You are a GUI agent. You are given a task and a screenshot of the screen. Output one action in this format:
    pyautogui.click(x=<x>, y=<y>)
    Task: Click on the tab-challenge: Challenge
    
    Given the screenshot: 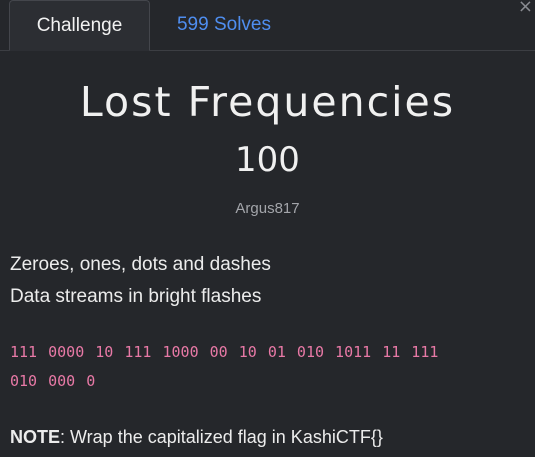 What is the action you would take?
    pyautogui.click(x=79, y=25)
    